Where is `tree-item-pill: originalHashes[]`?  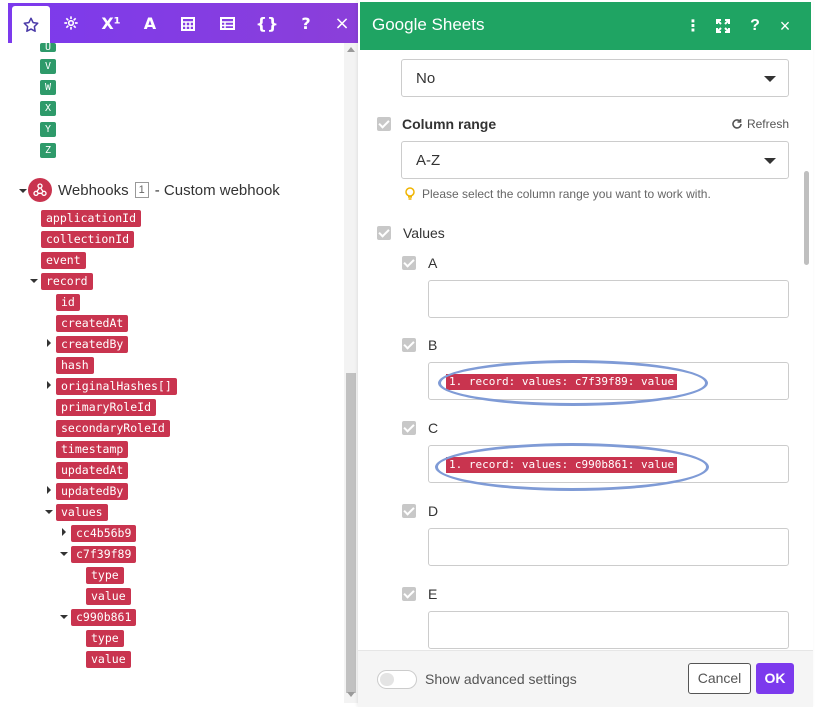
tree-item-pill: originalHashes[] is located at coordinates (116, 386).